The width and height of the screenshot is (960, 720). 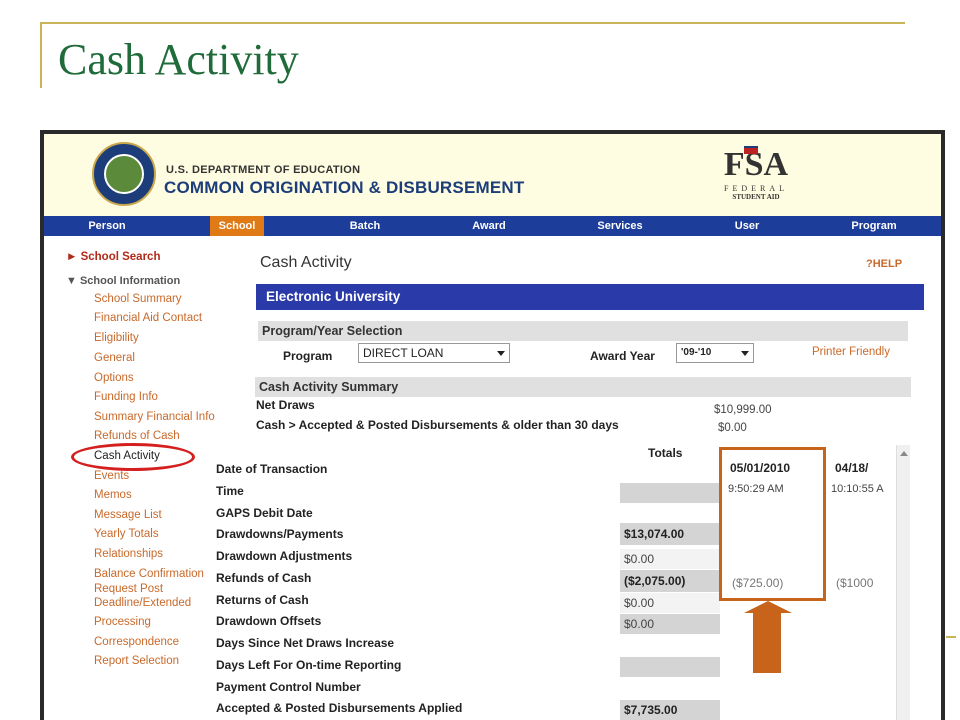 I want to click on row-label-pcn: Payment Control Number, so click(x=288, y=687).